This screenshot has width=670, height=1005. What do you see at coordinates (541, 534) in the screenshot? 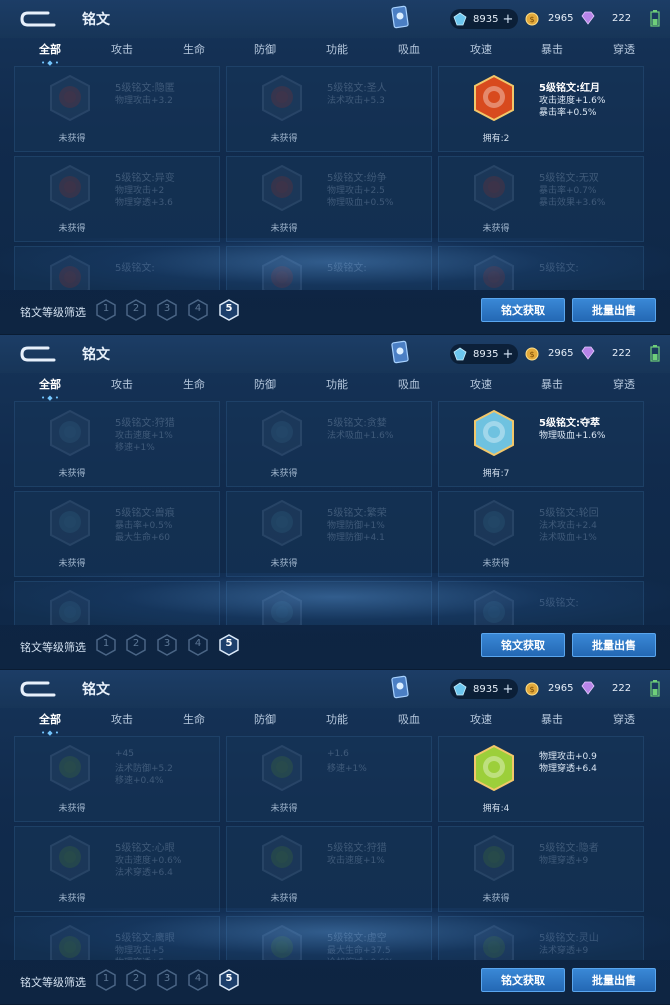
I see `inscription-card: 5级铭文:轮回 法术攻击+2.4 法术吸血+1% 未获得` at bounding box center [541, 534].